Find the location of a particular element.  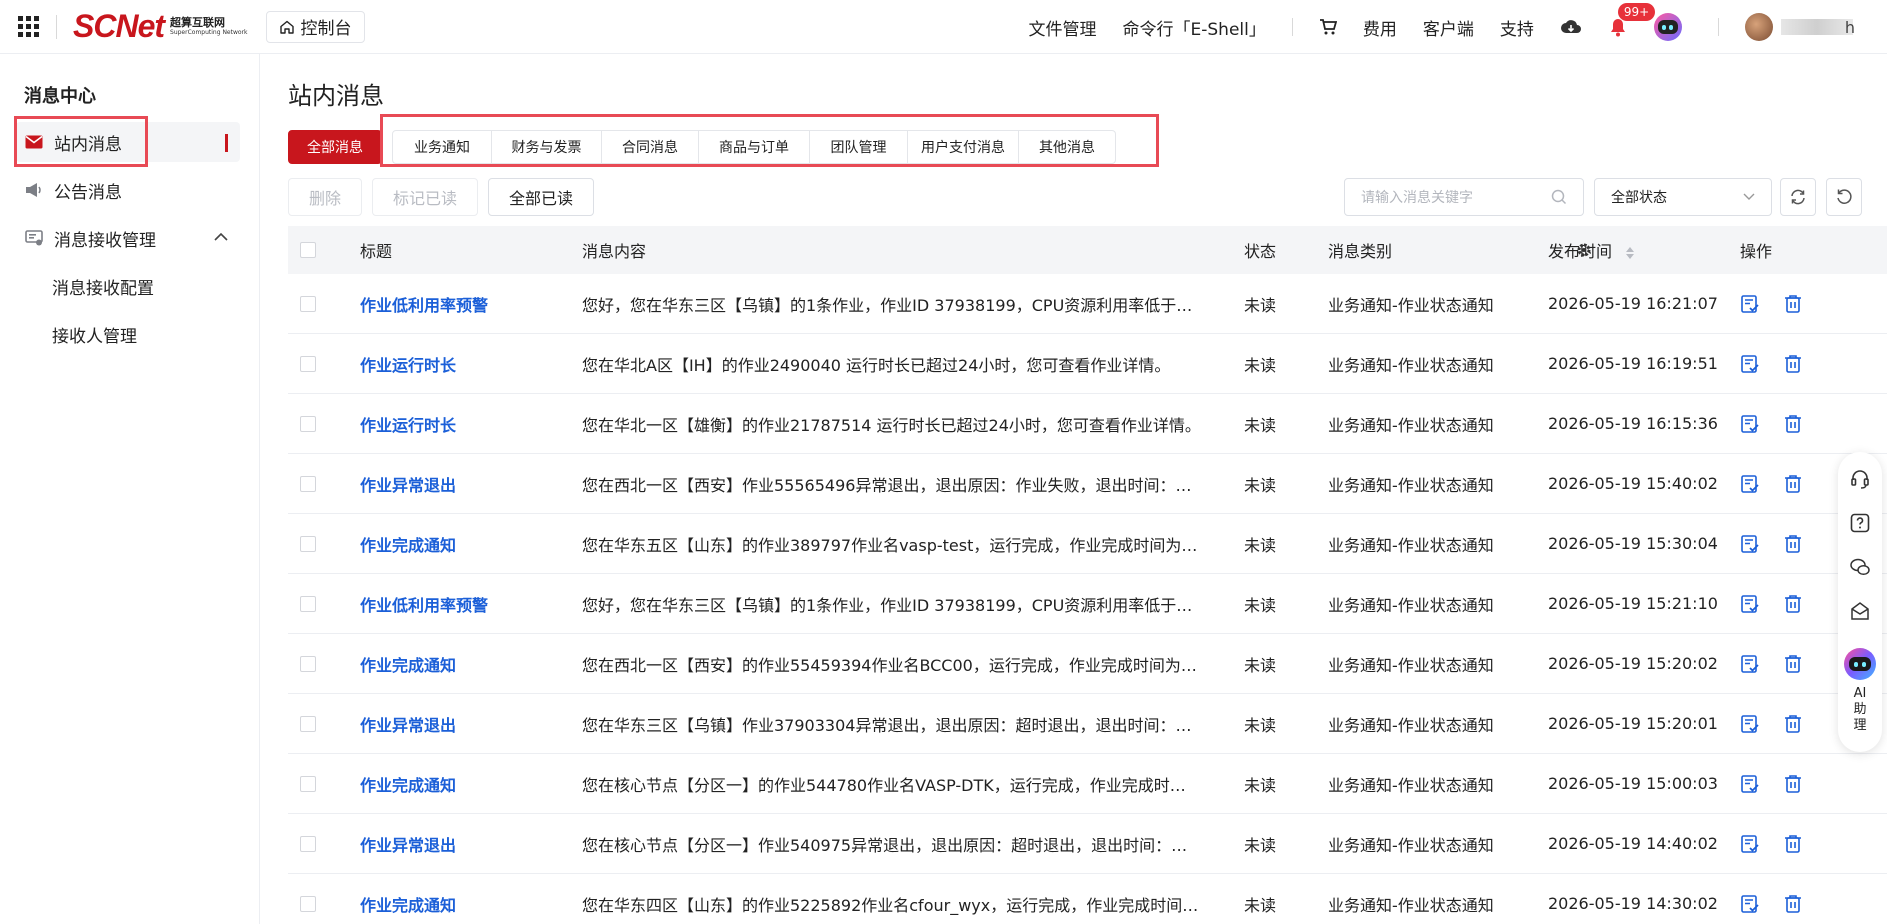

nav-client: 客户端 is located at coordinates (1448, 27).